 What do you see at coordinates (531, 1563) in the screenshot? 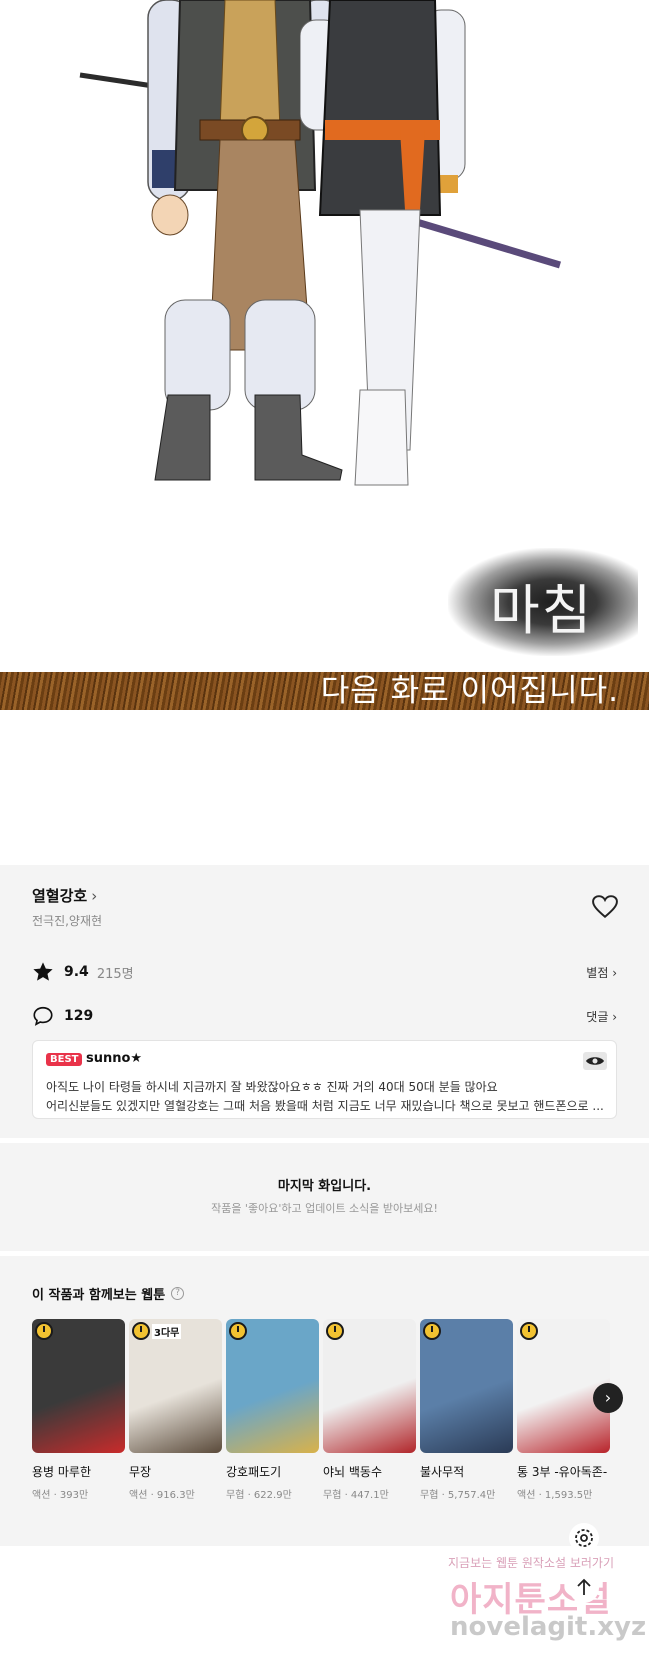
I see `watermark-line1: 지금보는 웹툰 원작소설 보러가기` at bounding box center [531, 1563].